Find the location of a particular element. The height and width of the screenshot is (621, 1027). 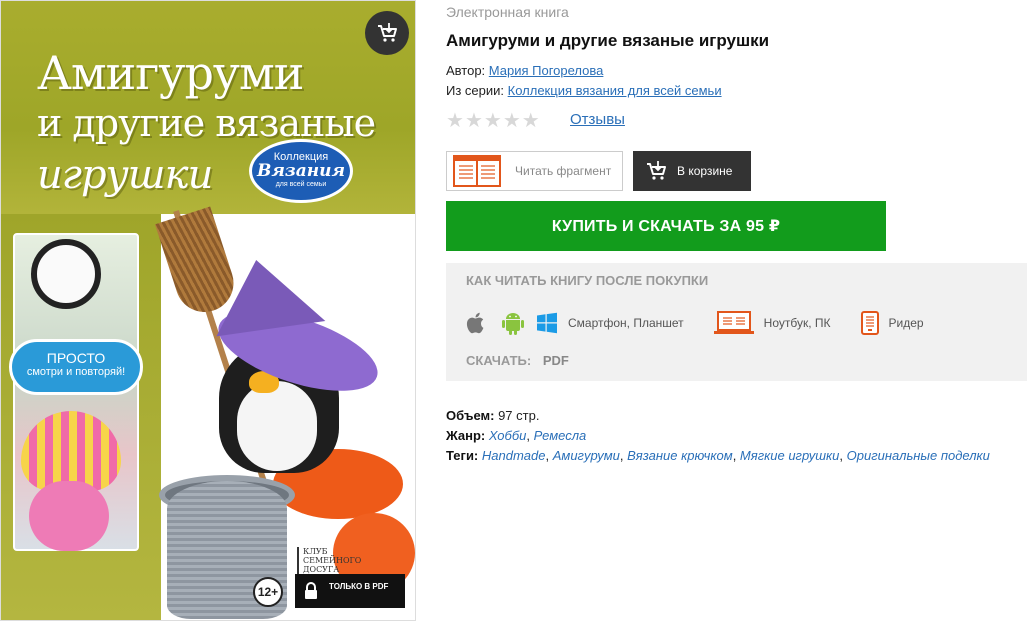

apple-icon is located at coordinates (477, 323).